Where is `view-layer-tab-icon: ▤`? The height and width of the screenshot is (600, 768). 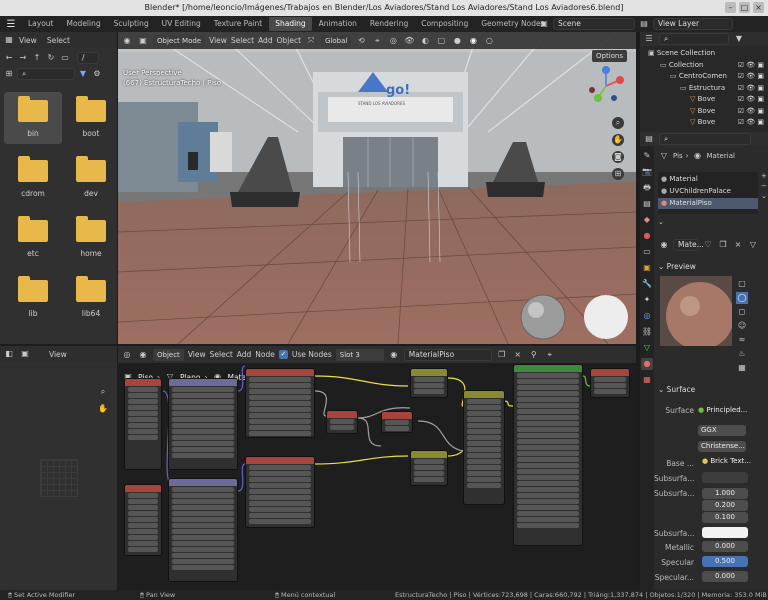
view-layer-tab-icon: ▤ is located at coordinates (647, 204).